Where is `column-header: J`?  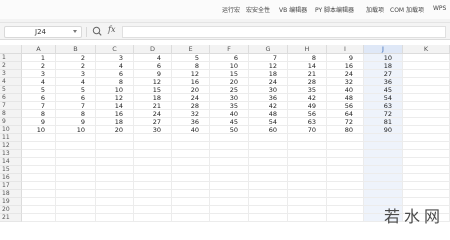 column-header: J is located at coordinates (383, 49).